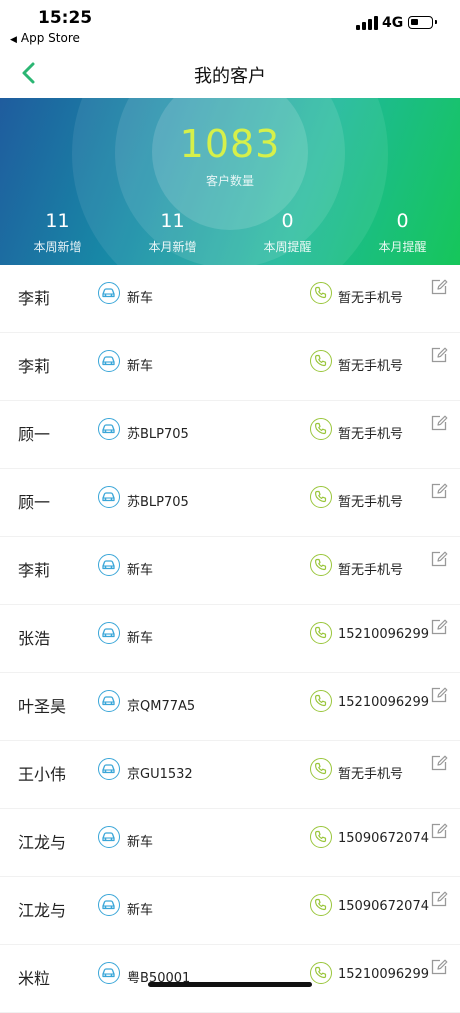 This screenshot has height=1013, width=460. What do you see at coordinates (65, 18) in the screenshot?
I see `status-time: 15:25` at bounding box center [65, 18].